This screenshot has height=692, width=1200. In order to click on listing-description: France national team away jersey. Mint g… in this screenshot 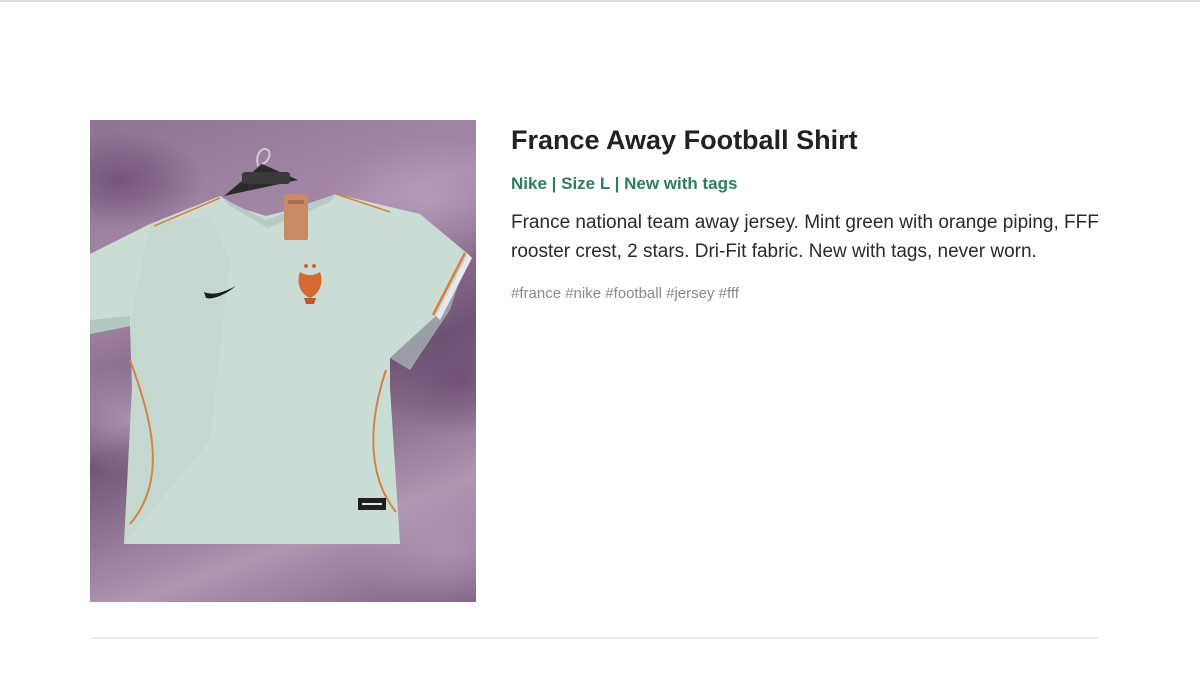, I will do `click(805, 237)`.